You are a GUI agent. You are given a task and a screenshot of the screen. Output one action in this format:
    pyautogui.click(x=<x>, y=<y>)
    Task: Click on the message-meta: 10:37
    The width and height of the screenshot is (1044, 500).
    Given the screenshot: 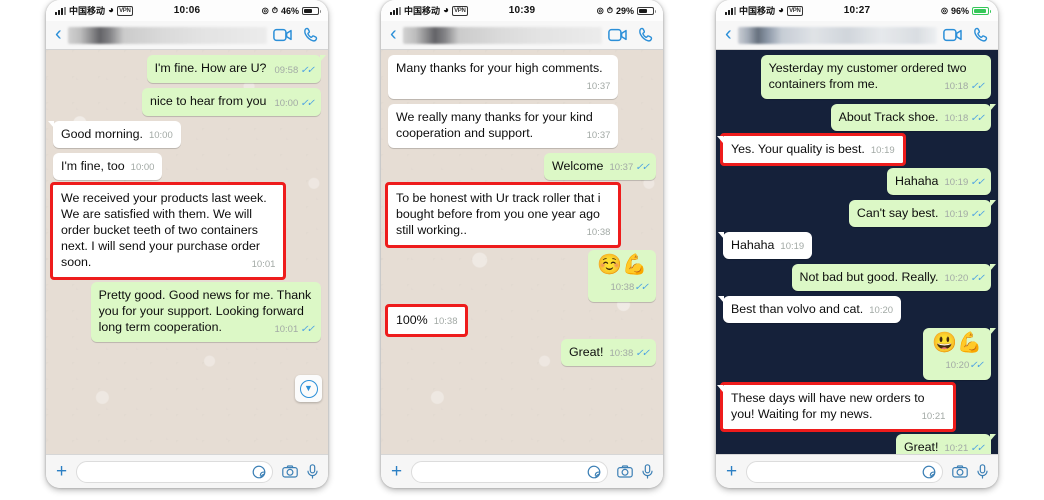 What is the action you would take?
    pyautogui.click(x=599, y=136)
    